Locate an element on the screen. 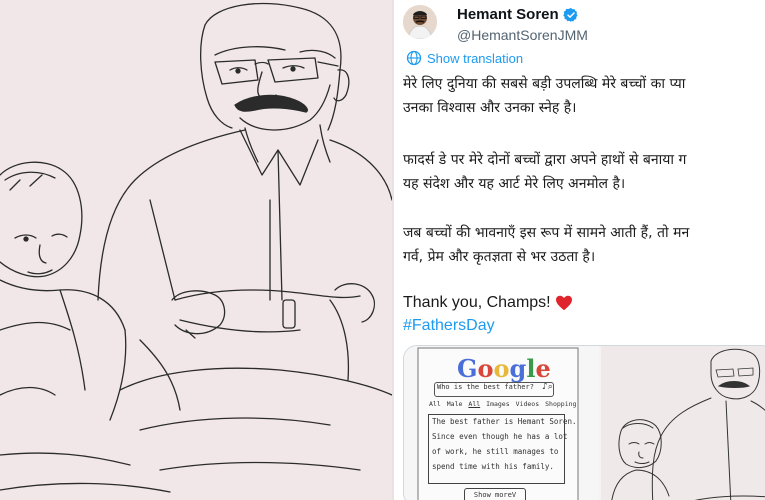  drawn-result-line: Since even though he has a lot is located at coordinates (500, 436).